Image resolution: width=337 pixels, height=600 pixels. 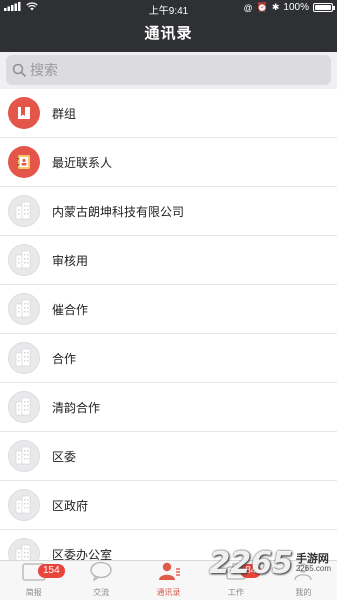 I want to click on contact-row: 区政府, so click(x=168, y=505).